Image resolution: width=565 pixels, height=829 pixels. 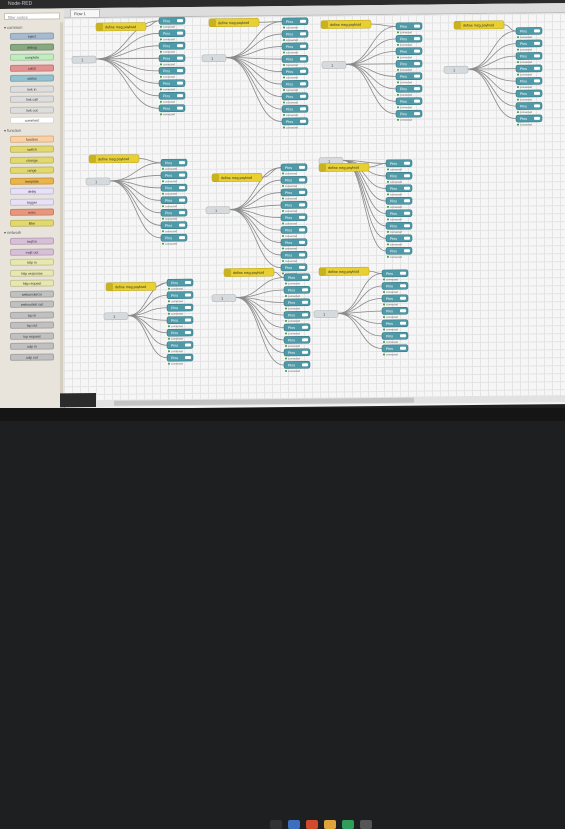 What do you see at coordinates (32, 314) in the screenshot?
I see `palette-node: tcp in` at bounding box center [32, 314].